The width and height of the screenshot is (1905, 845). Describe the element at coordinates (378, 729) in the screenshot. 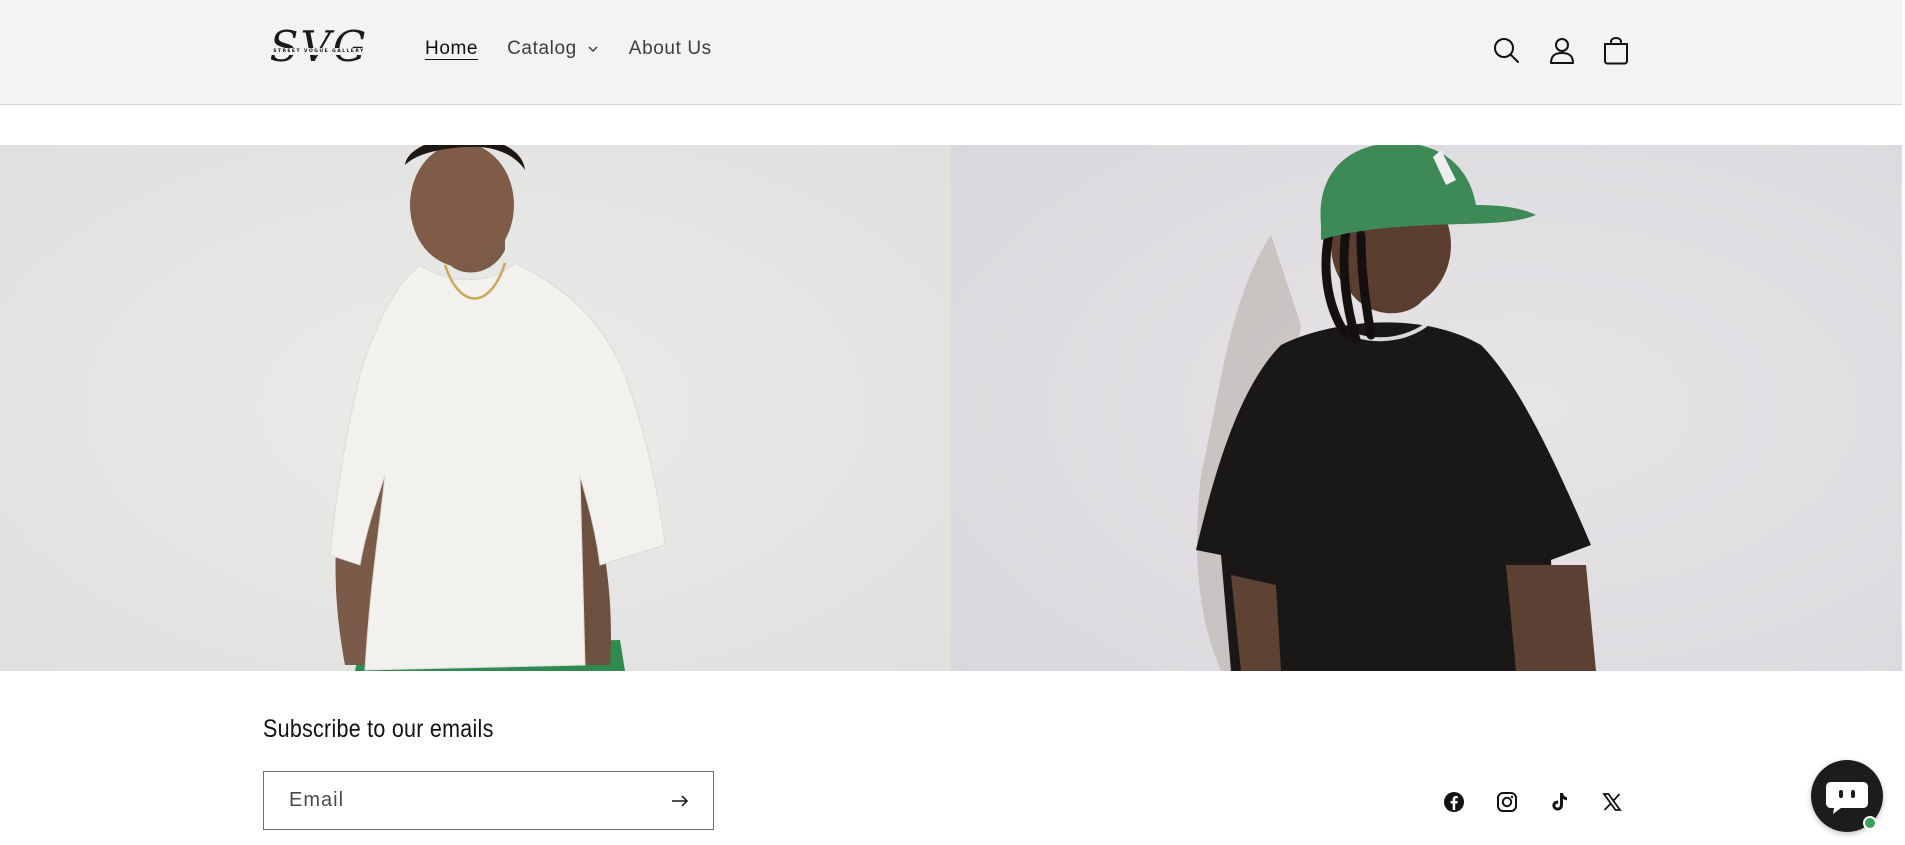

I see `newsletter-title: Subscribe to our emails` at that location.